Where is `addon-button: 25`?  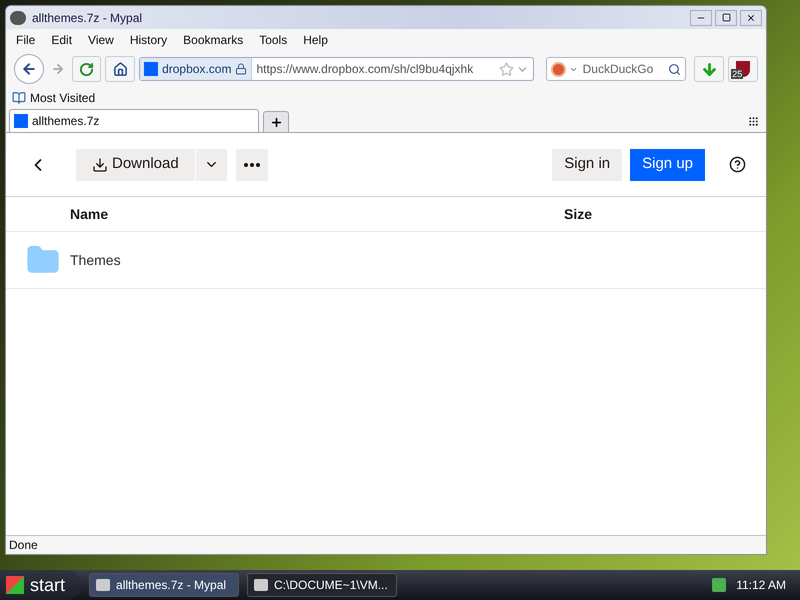
addon-button: 25 is located at coordinates (743, 69).